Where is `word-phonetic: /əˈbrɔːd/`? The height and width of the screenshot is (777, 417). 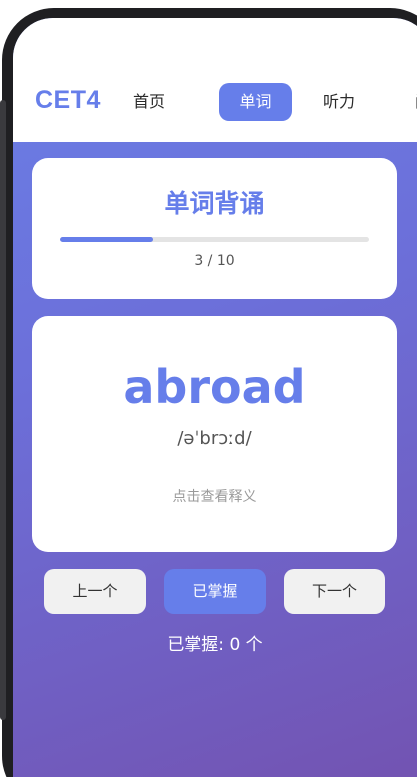
word-phonetic: /əˈbrɔːd/ is located at coordinates (214, 438).